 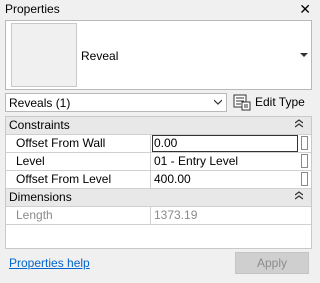 What do you see at coordinates (40, 103) in the screenshot?
I see `instance-filter-value: Reveals (1)` at bounding box center [40, 103].